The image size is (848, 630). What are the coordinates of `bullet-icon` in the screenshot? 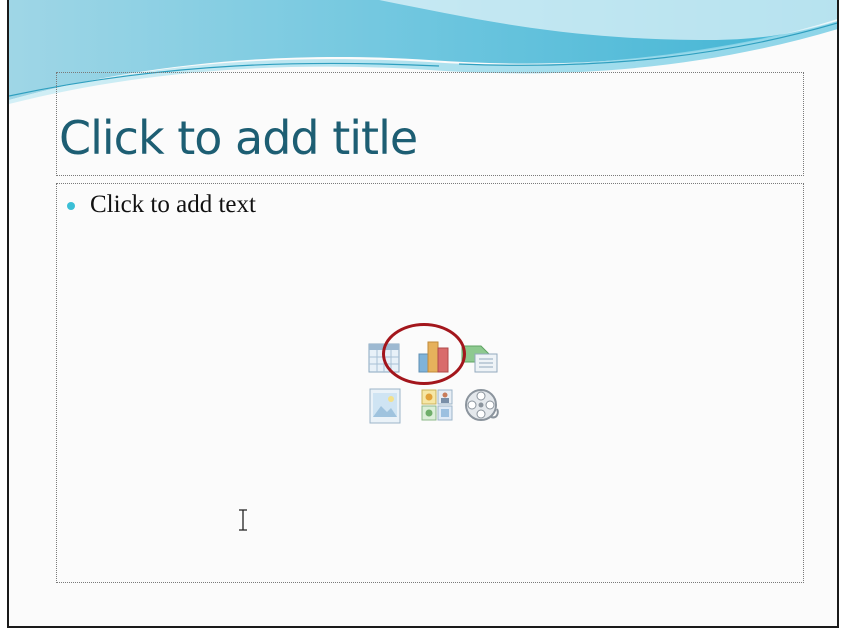 It's located at (71, 206).